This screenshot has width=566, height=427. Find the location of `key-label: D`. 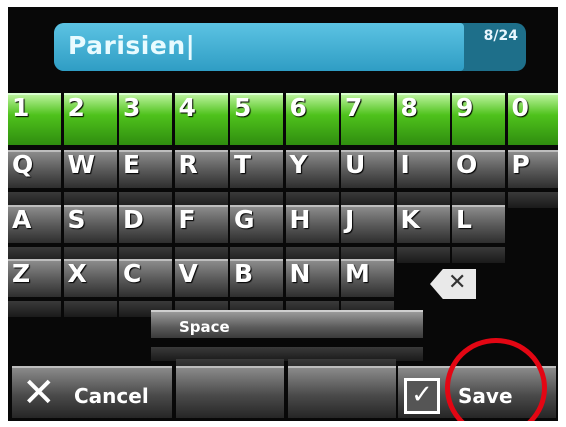

key-label: D is located at coordinates (133, 219).